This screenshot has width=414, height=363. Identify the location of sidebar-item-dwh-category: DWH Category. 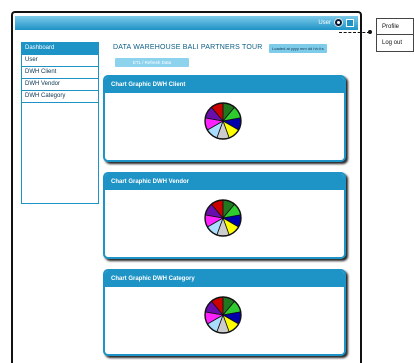
(60, 97).